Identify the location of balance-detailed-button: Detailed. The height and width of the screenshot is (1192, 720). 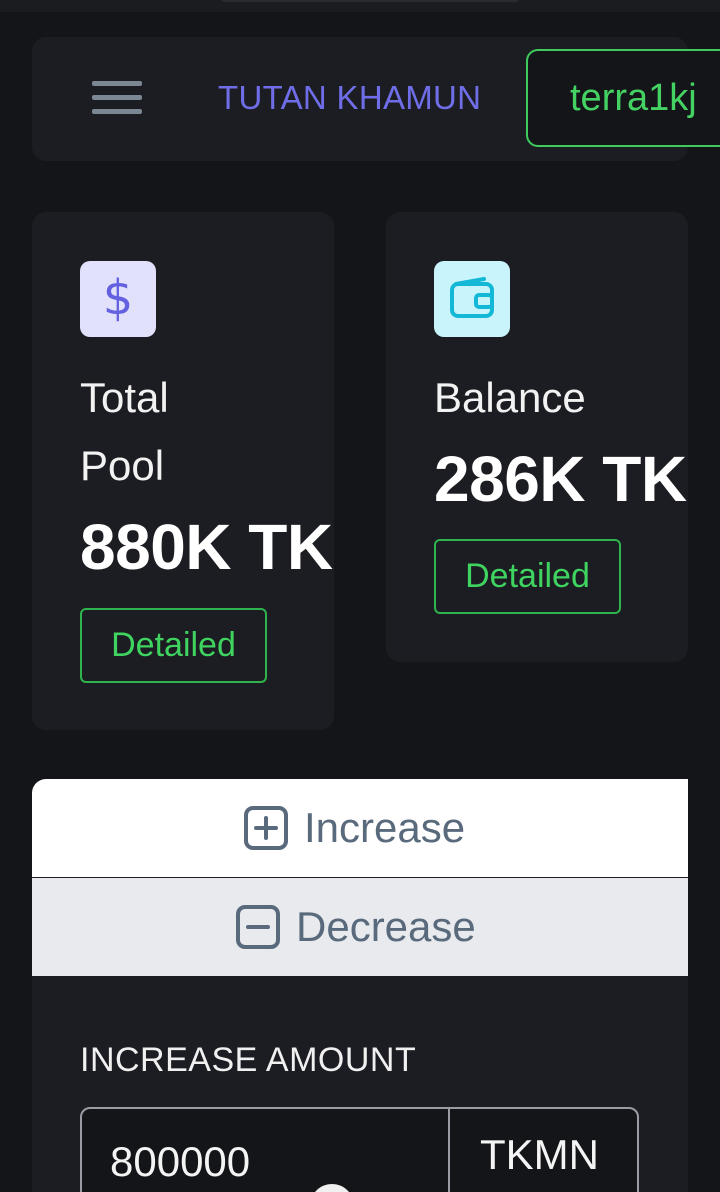
(527, 576).